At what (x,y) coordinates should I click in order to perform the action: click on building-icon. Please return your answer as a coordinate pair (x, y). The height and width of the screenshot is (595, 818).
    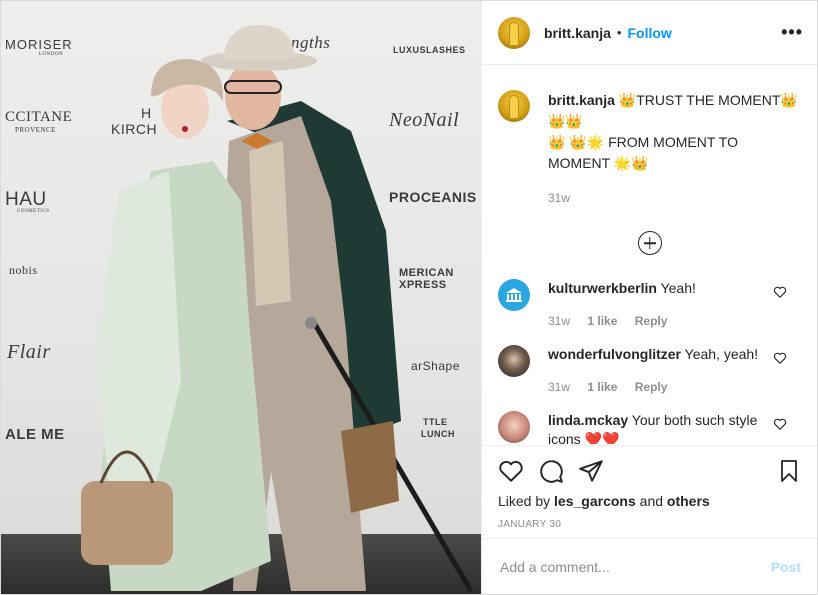
    Looking at the image, I should click on (514, 295).